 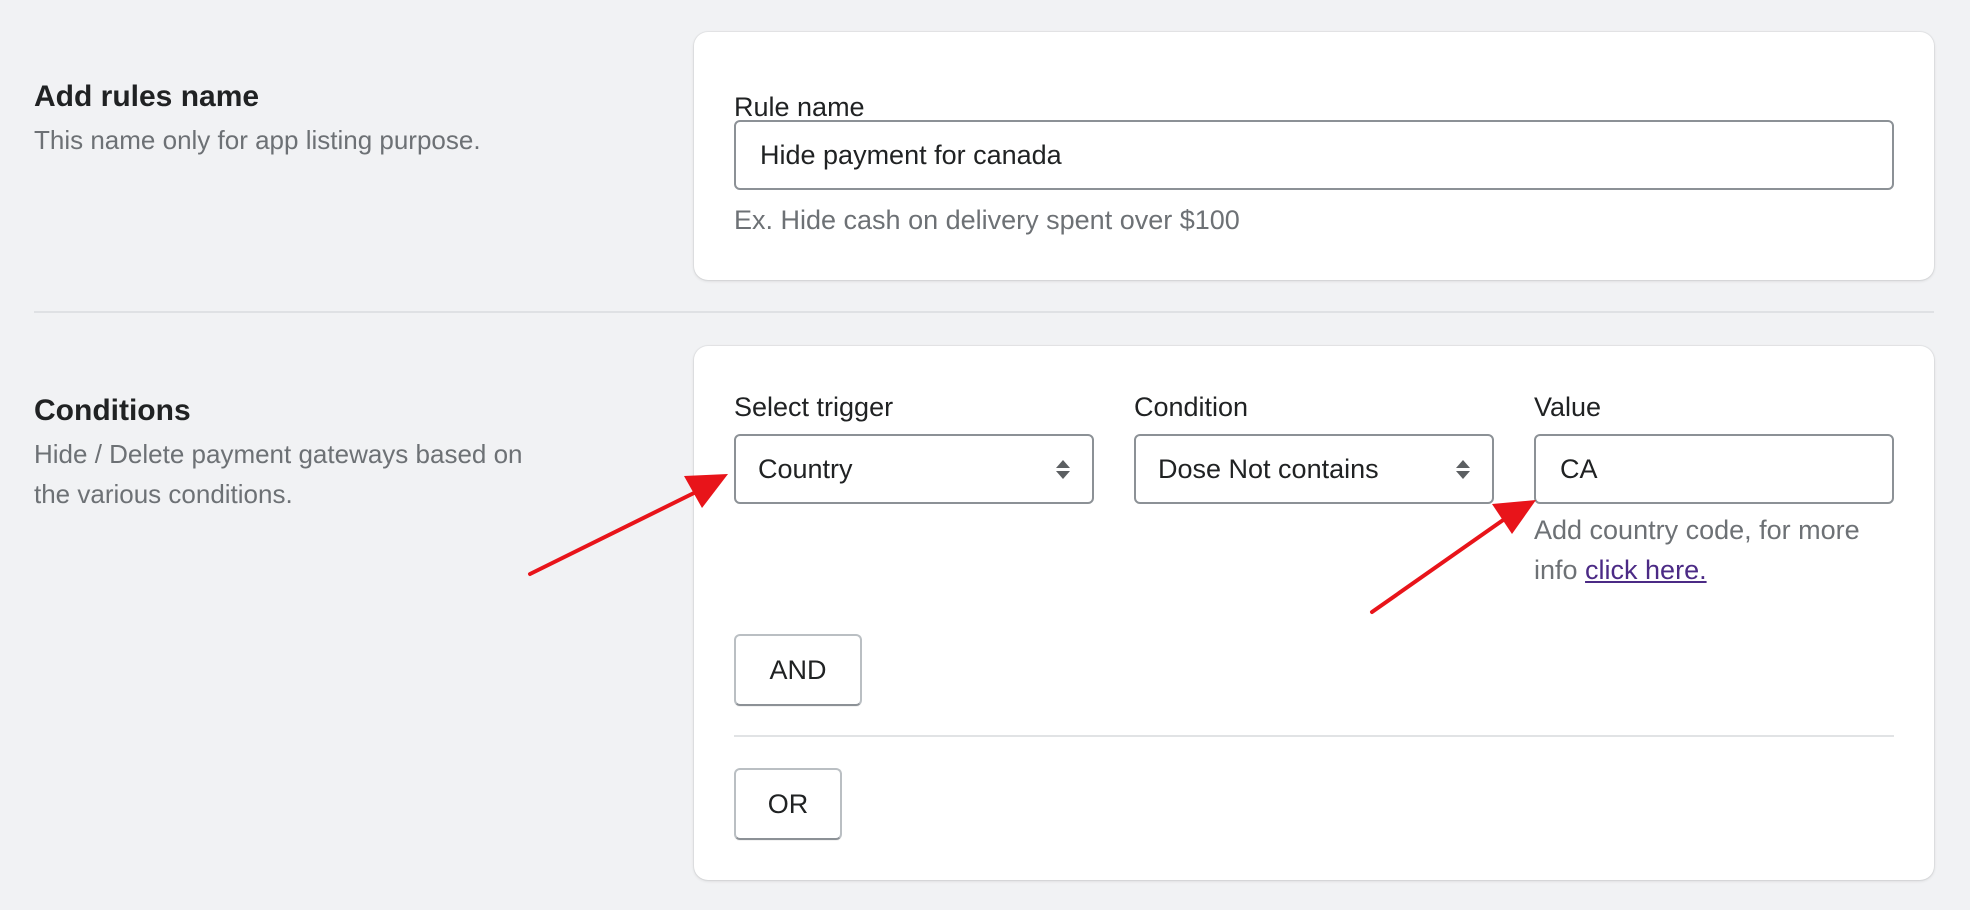 I want to click on click-here-link: click here., so click(x=1646, y=570).